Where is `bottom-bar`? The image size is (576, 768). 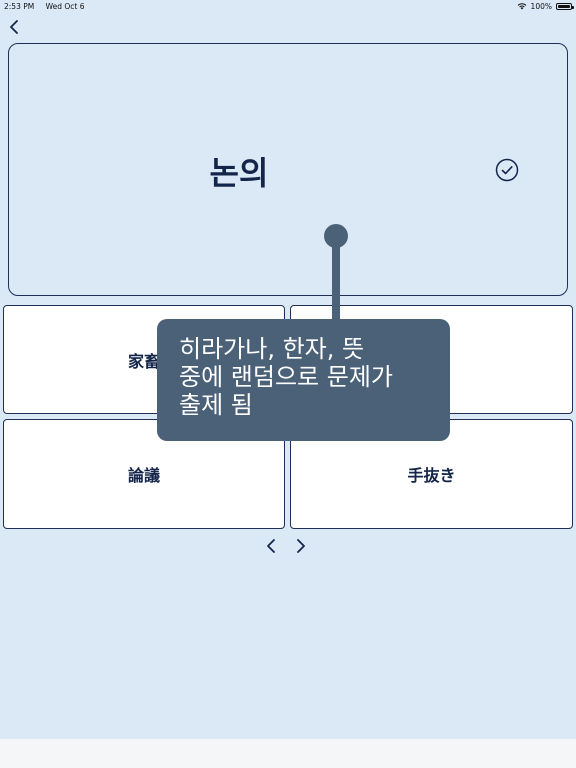
bottom-bar is located at coordinates (288, 753).